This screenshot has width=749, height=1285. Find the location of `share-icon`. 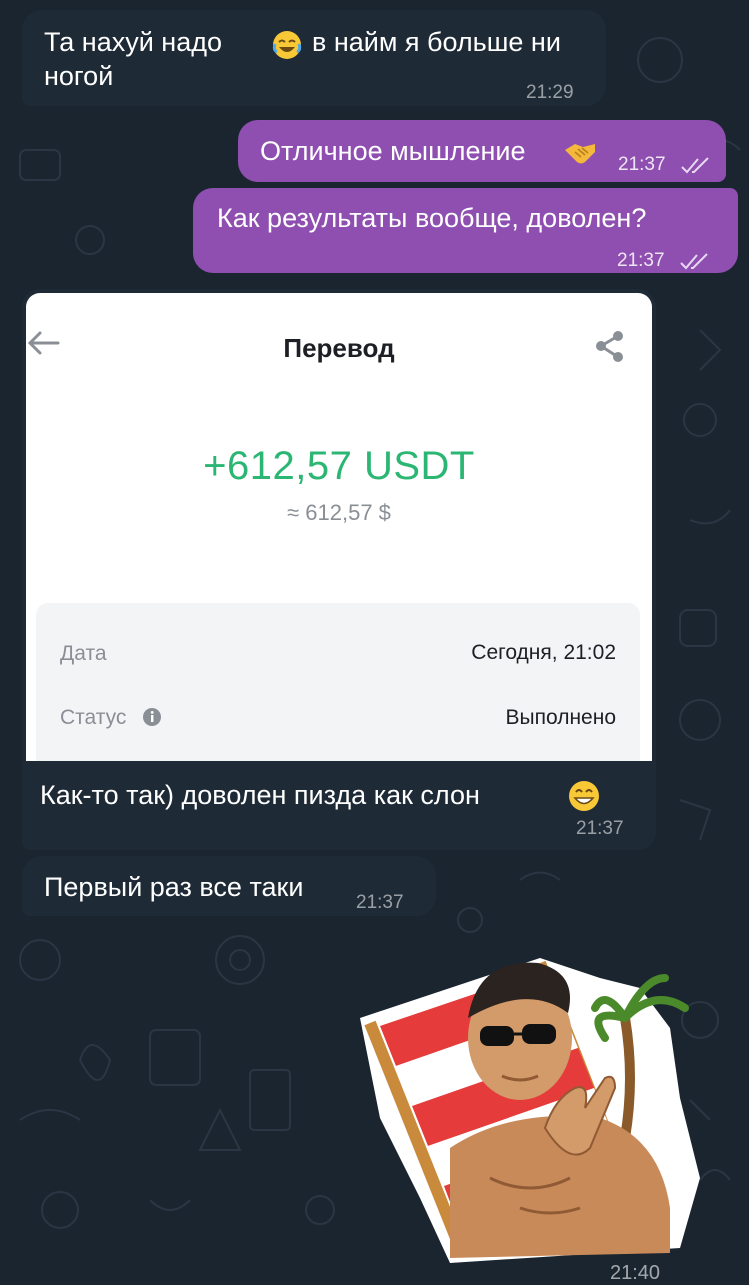

share-icon is located at coordinates (610, 348).